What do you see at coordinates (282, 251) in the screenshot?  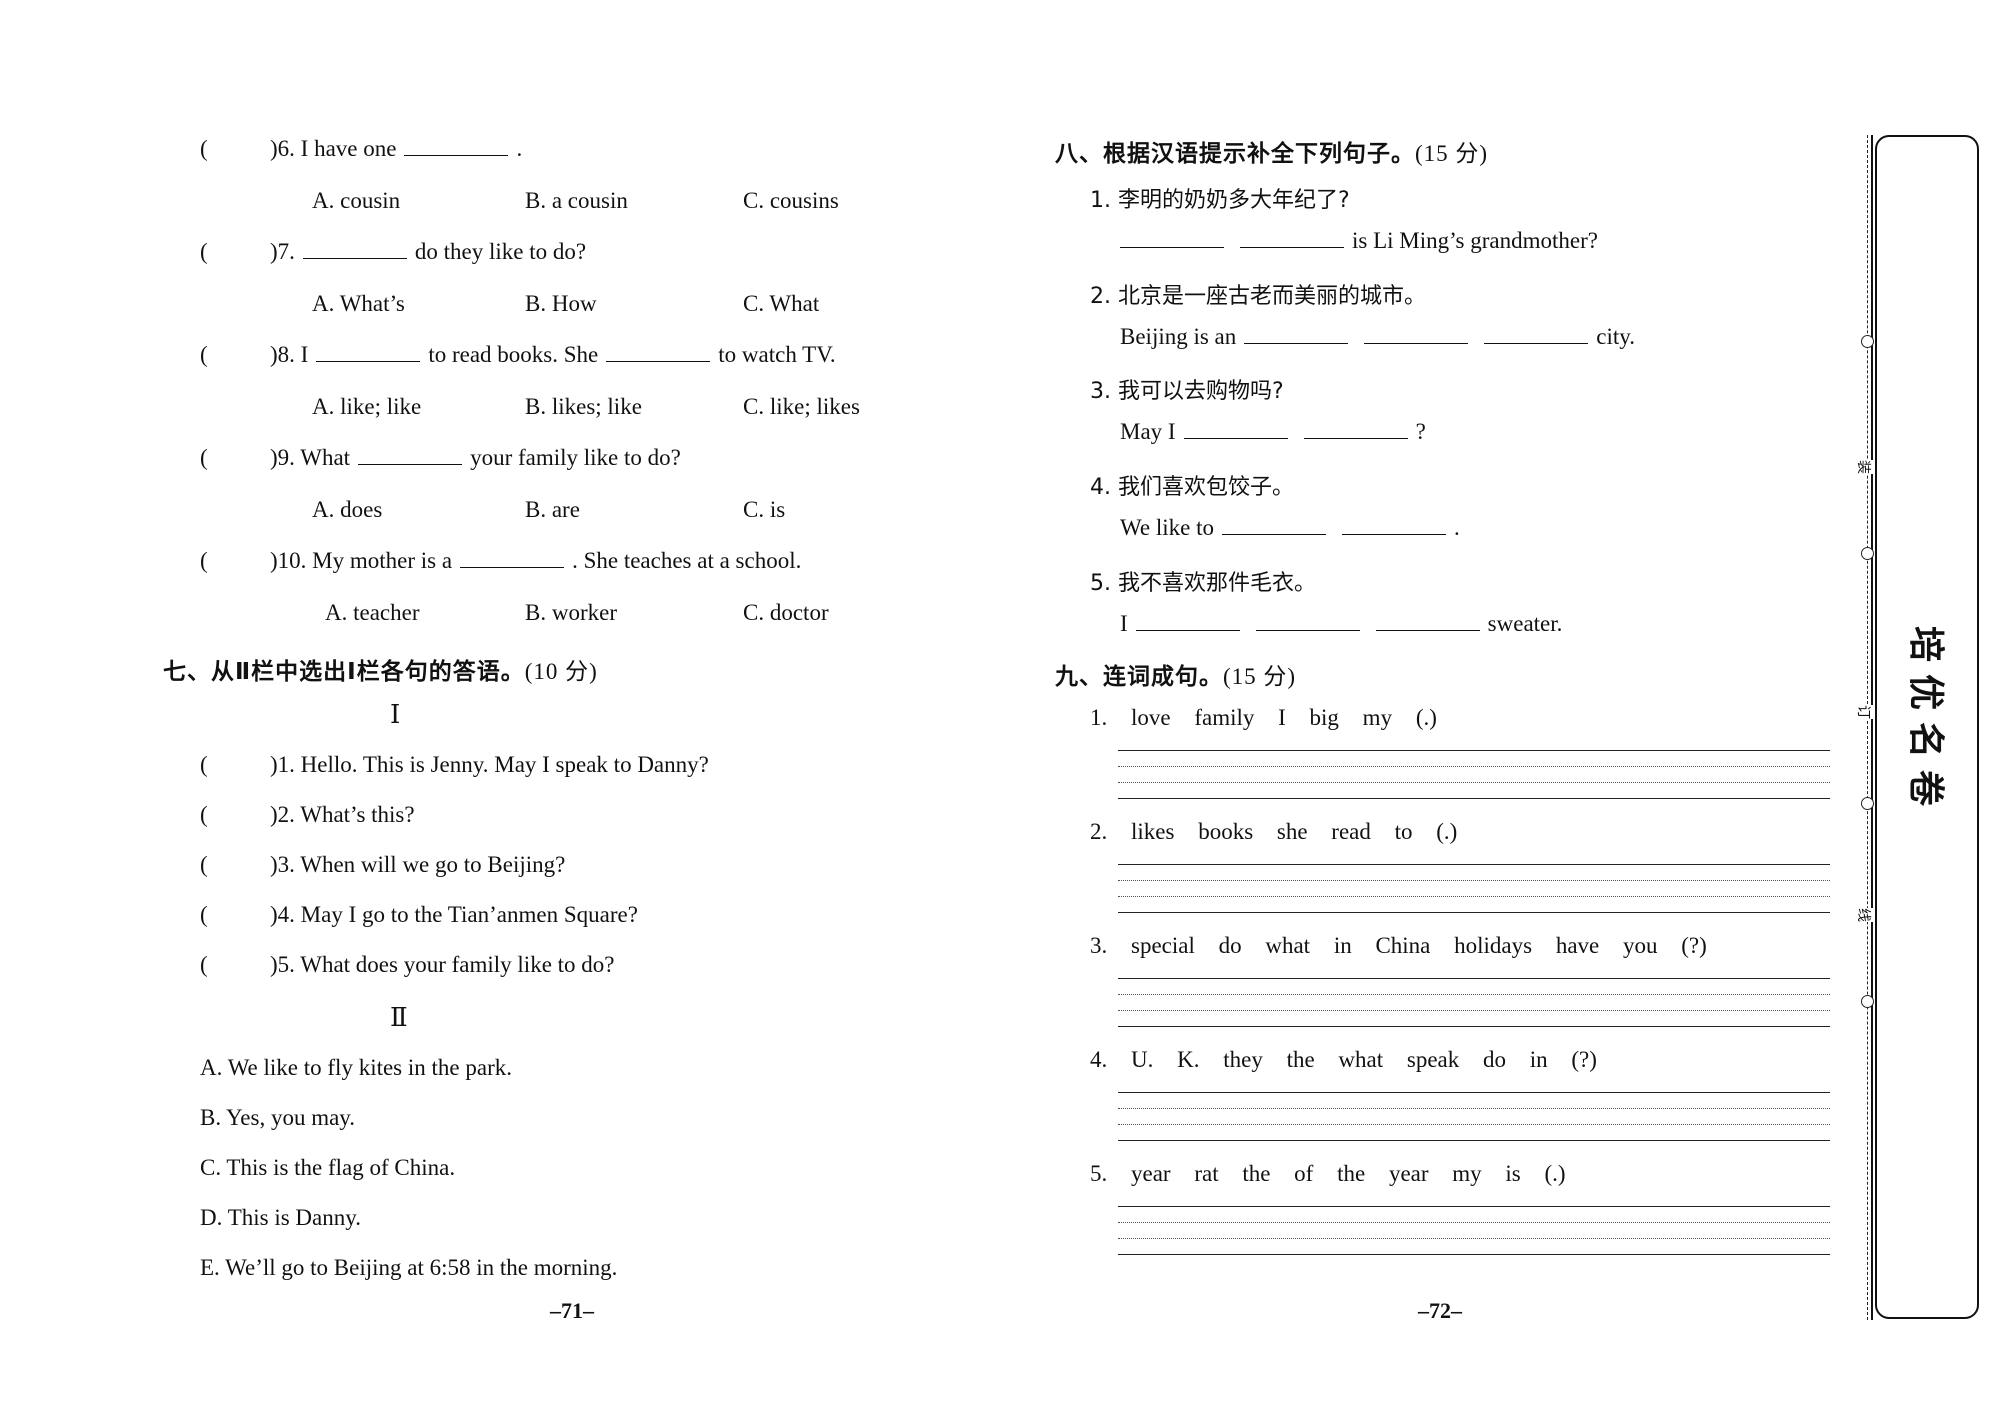 I see `question-number: )7.` at bounding box center [282, 251].